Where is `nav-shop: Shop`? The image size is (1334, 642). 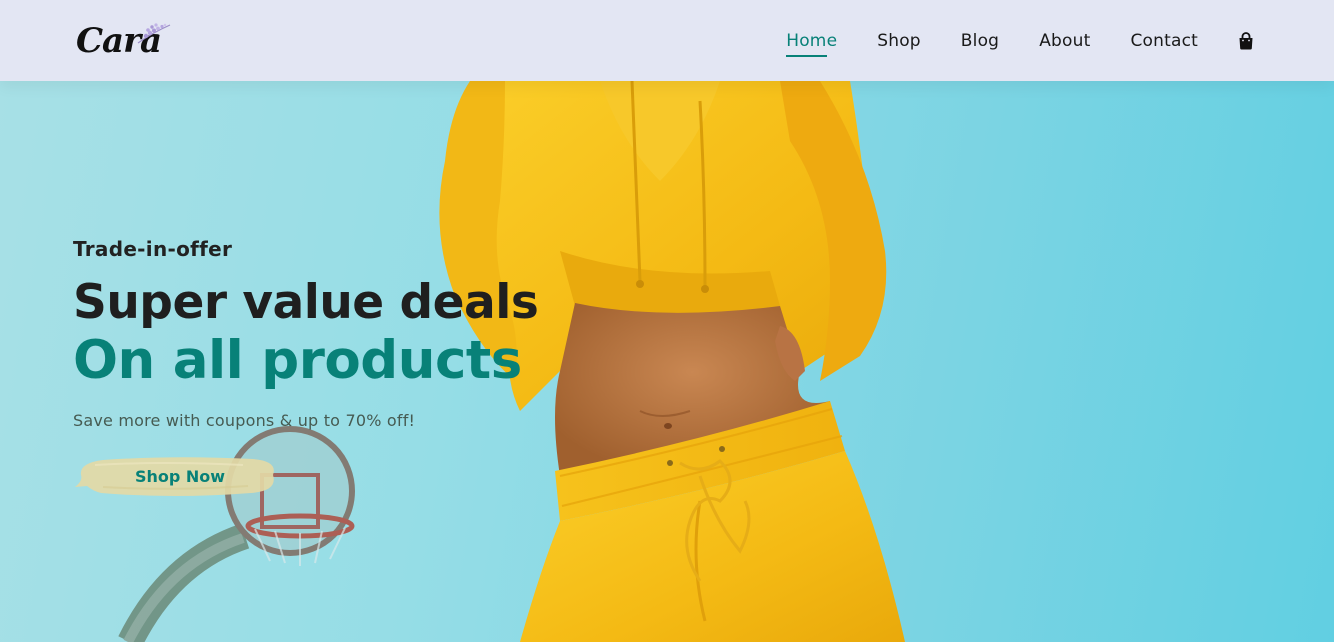 nav-shop: Shop is located at coordinates (899, 41).